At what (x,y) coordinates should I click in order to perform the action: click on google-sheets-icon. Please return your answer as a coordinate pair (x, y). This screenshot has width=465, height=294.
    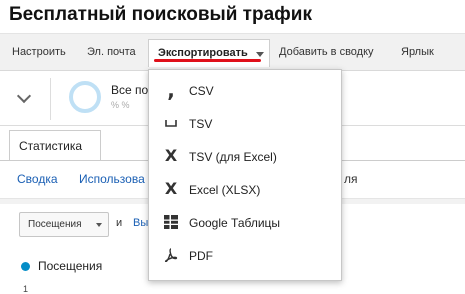
    Looking at the image, I should click on (171, 222).